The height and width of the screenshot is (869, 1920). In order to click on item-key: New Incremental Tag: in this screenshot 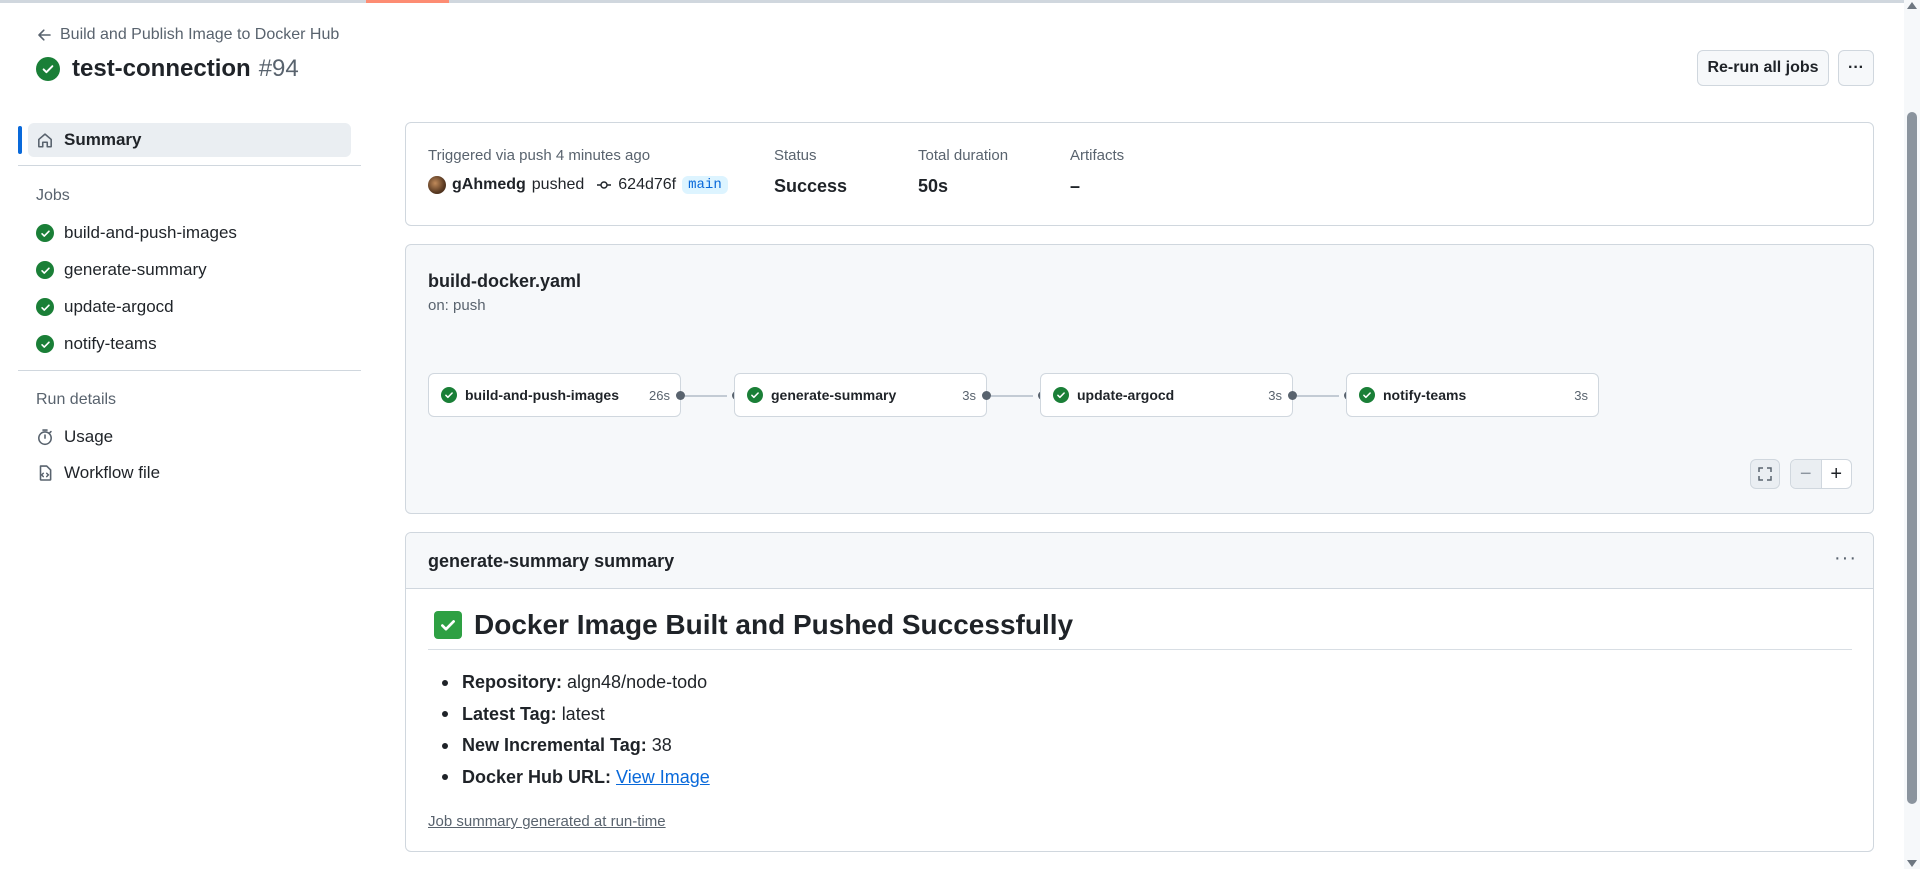, I will do `click(554, 745)`.